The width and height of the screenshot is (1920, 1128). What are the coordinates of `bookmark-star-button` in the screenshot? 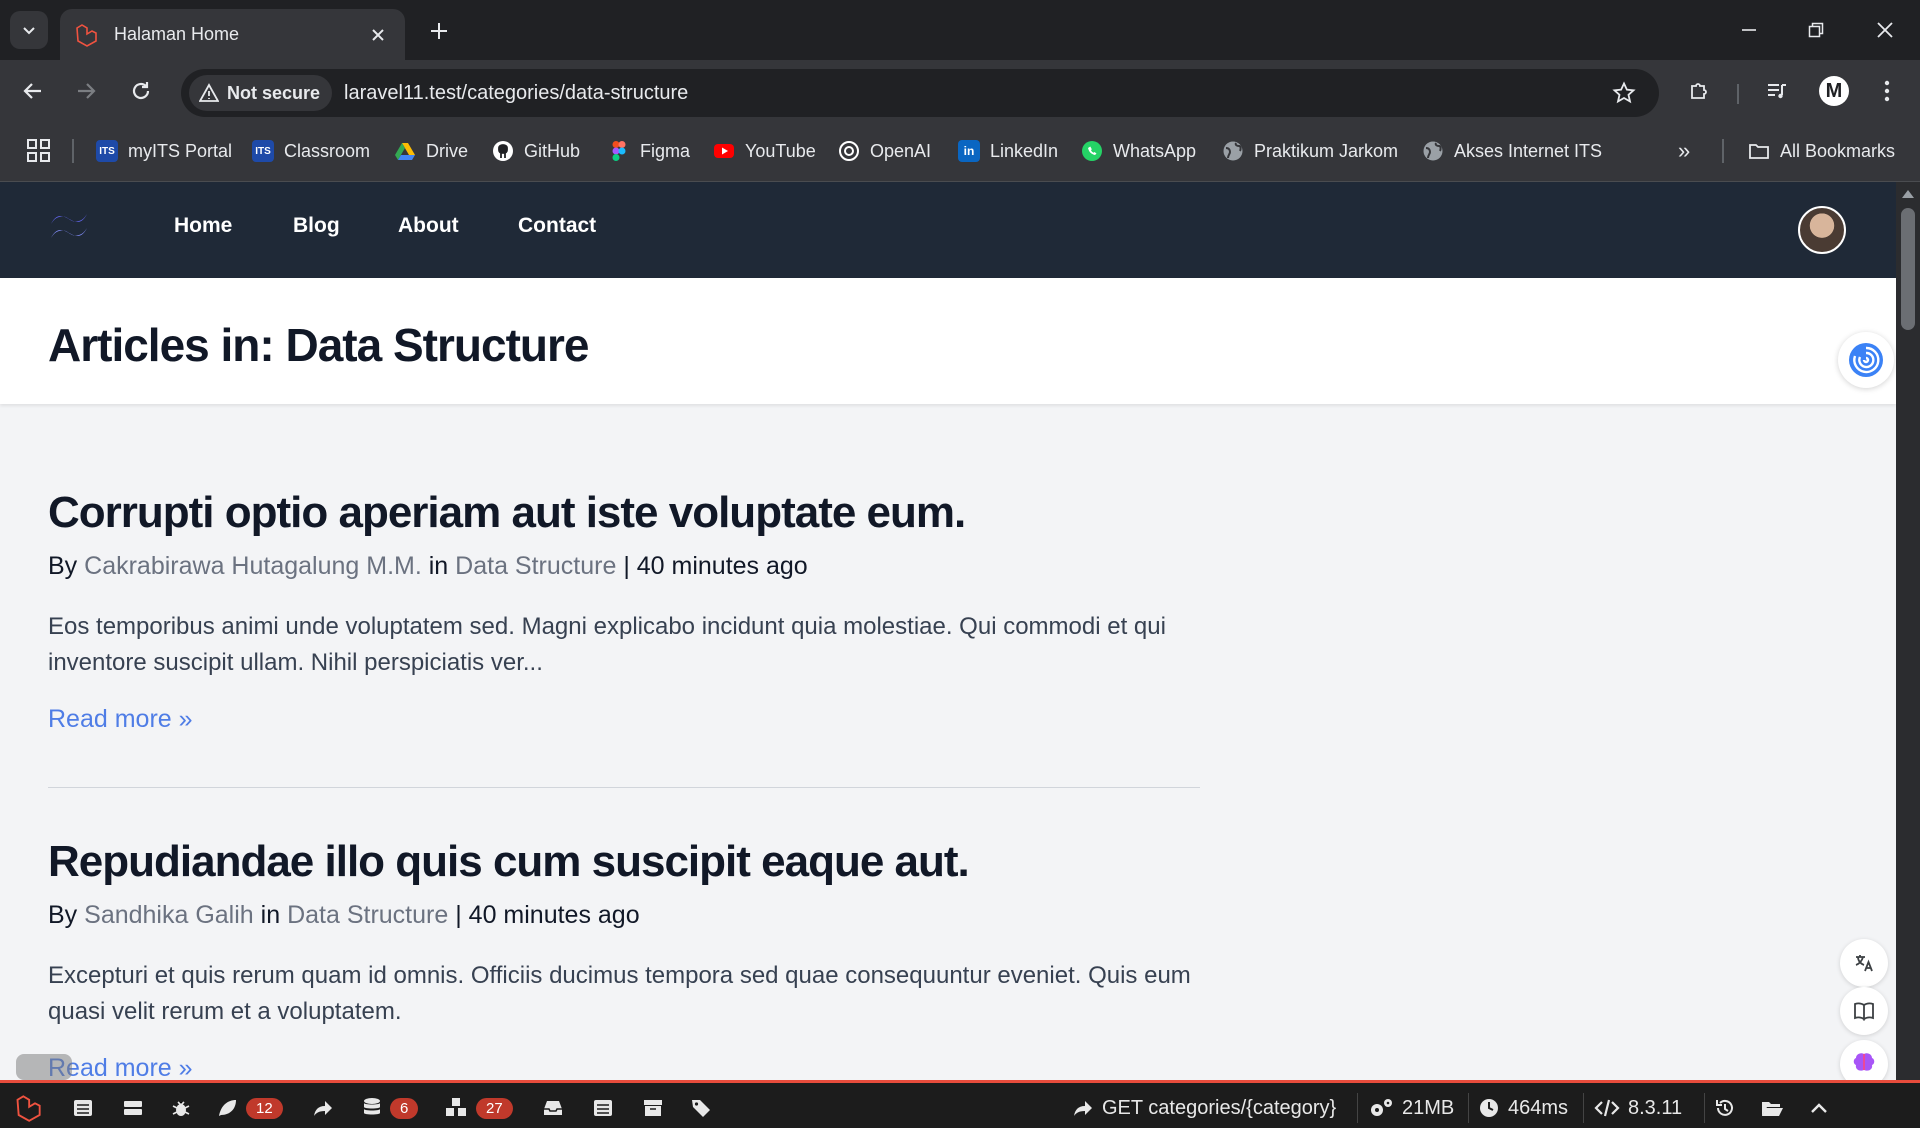 It's located at (1624, 93).